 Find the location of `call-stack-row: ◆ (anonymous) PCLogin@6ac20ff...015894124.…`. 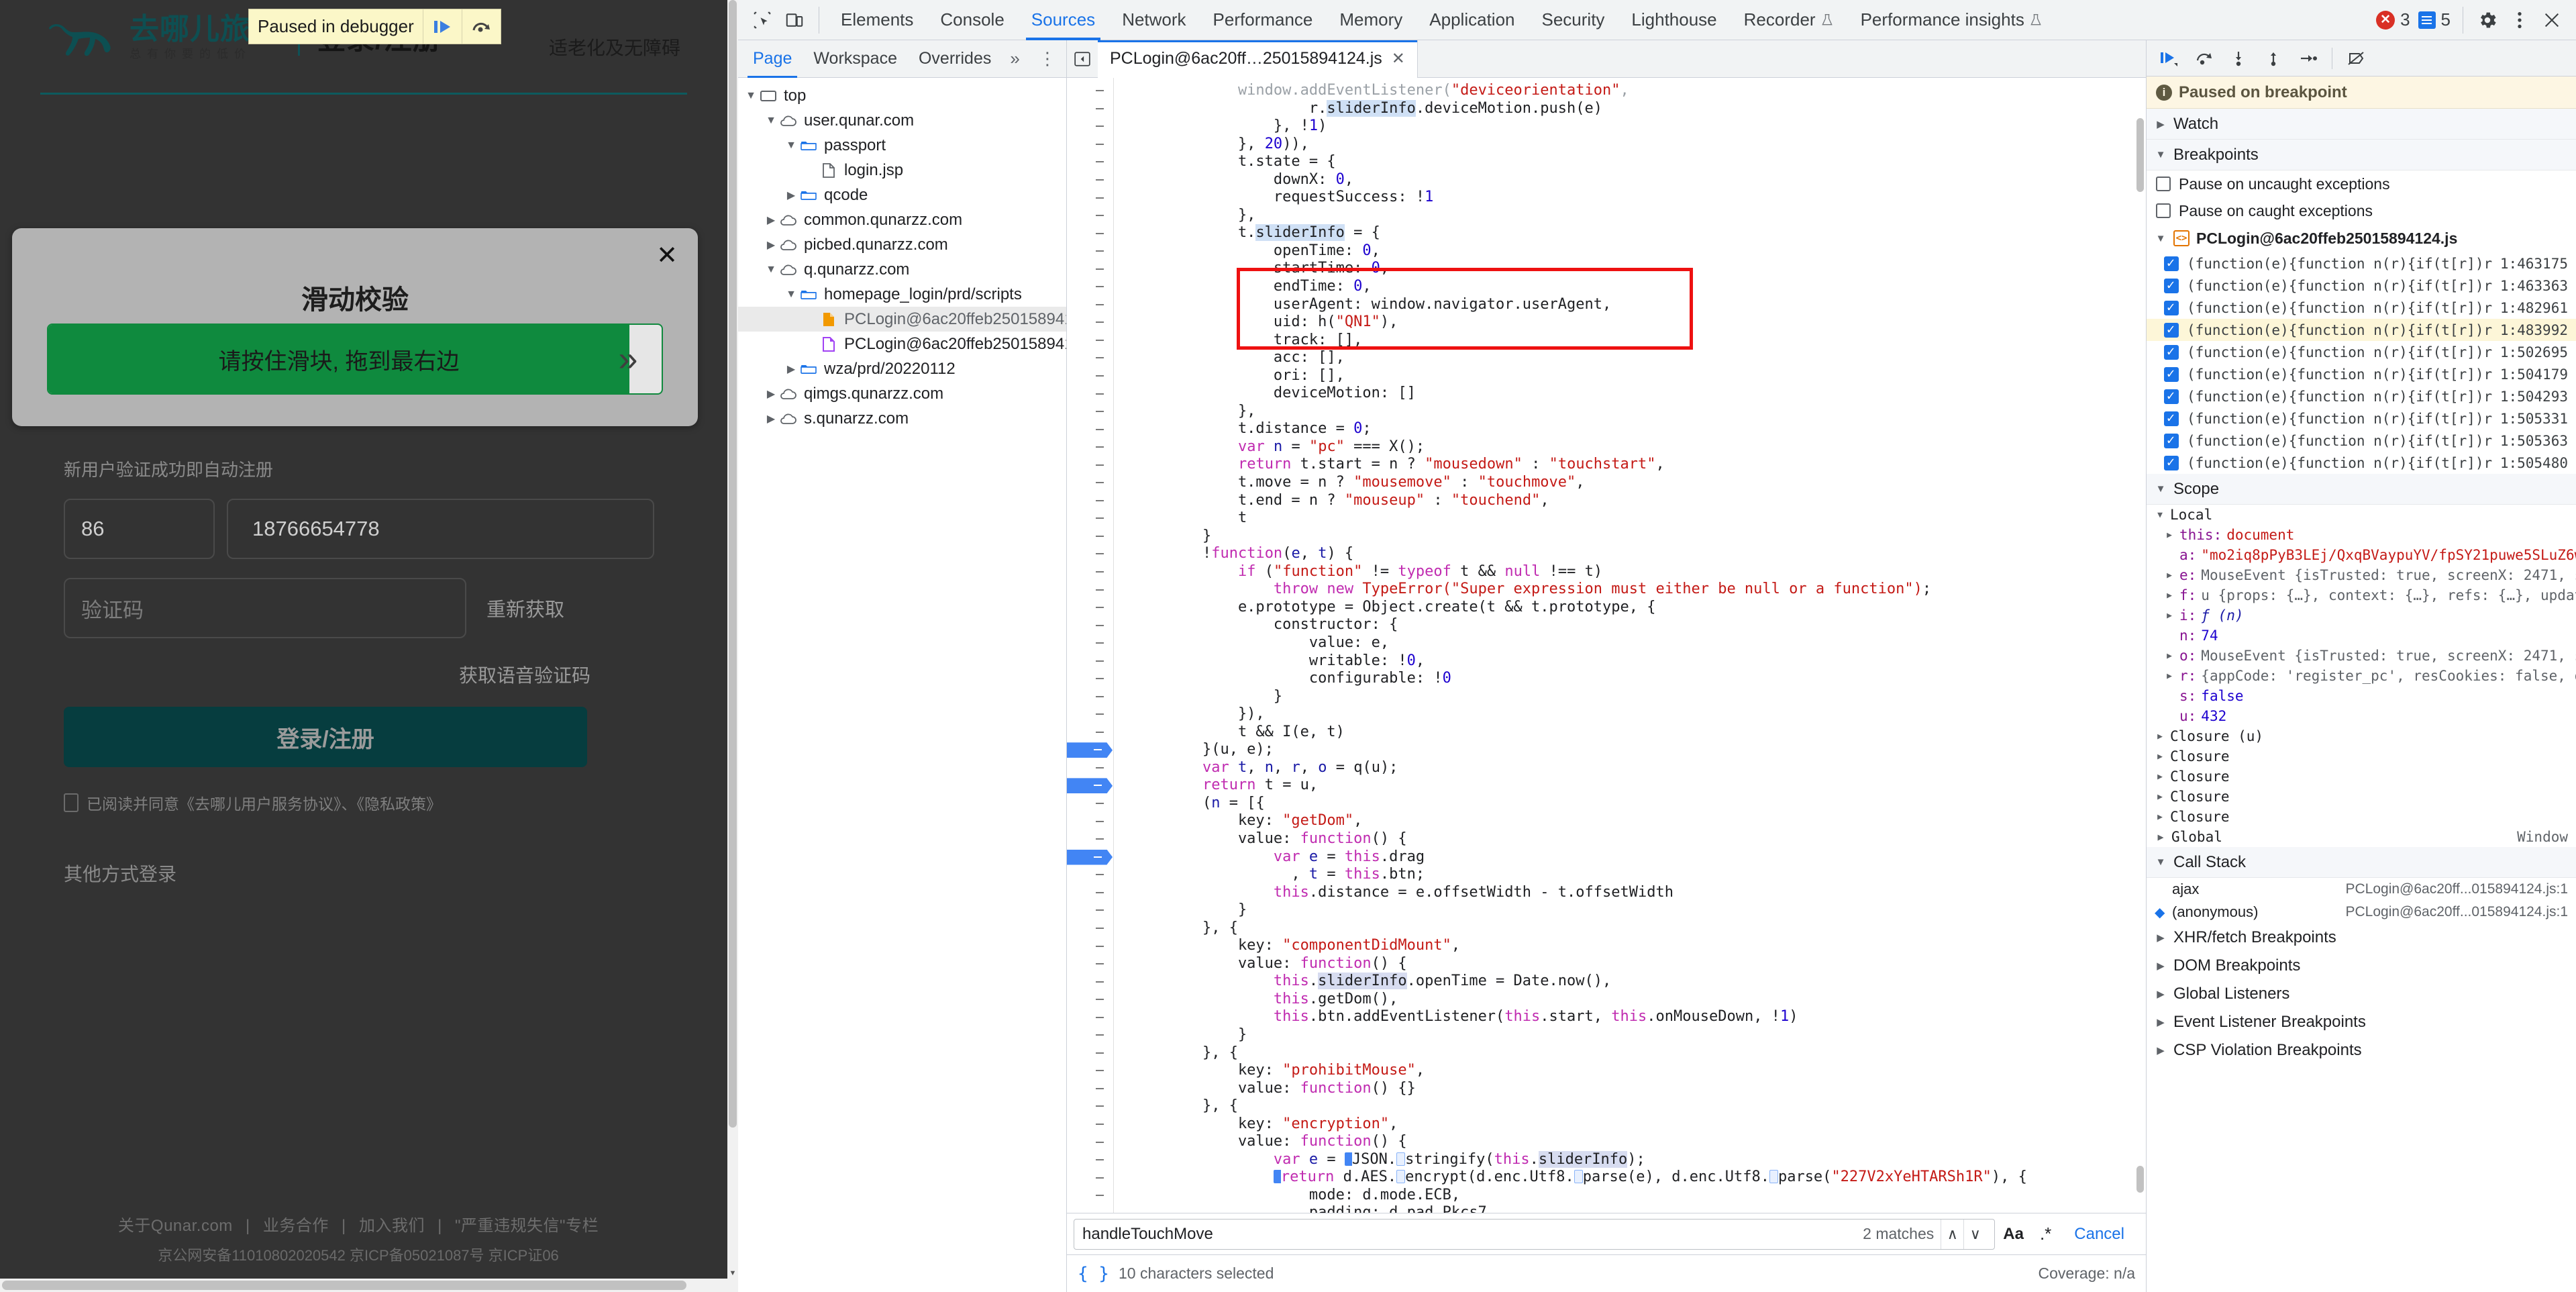

call-stack-row: ◆ (anonymous) PCLogin@6ac20ff...015894124.… is located at coordinates (2361, 913).